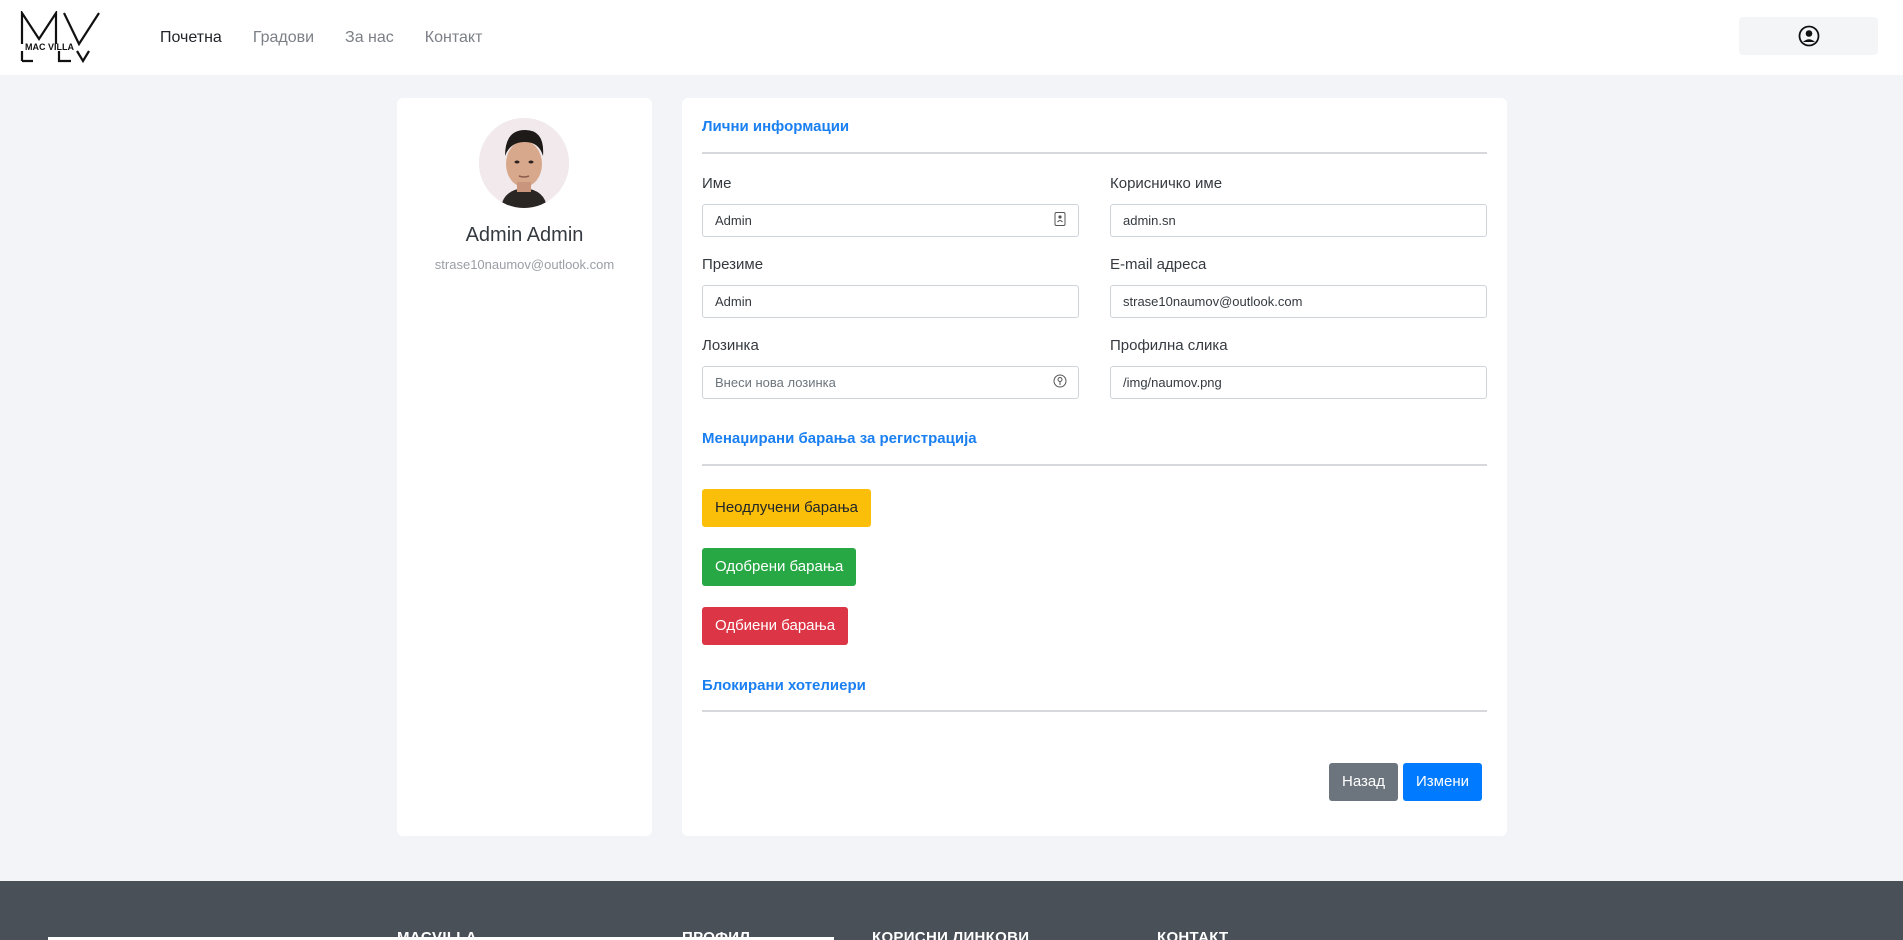 The image size is (1903, 940). What do you see at coordinates (717, 183) in the screenshot?
I see `first-name-label: Име` at bounding box center [717, 183].